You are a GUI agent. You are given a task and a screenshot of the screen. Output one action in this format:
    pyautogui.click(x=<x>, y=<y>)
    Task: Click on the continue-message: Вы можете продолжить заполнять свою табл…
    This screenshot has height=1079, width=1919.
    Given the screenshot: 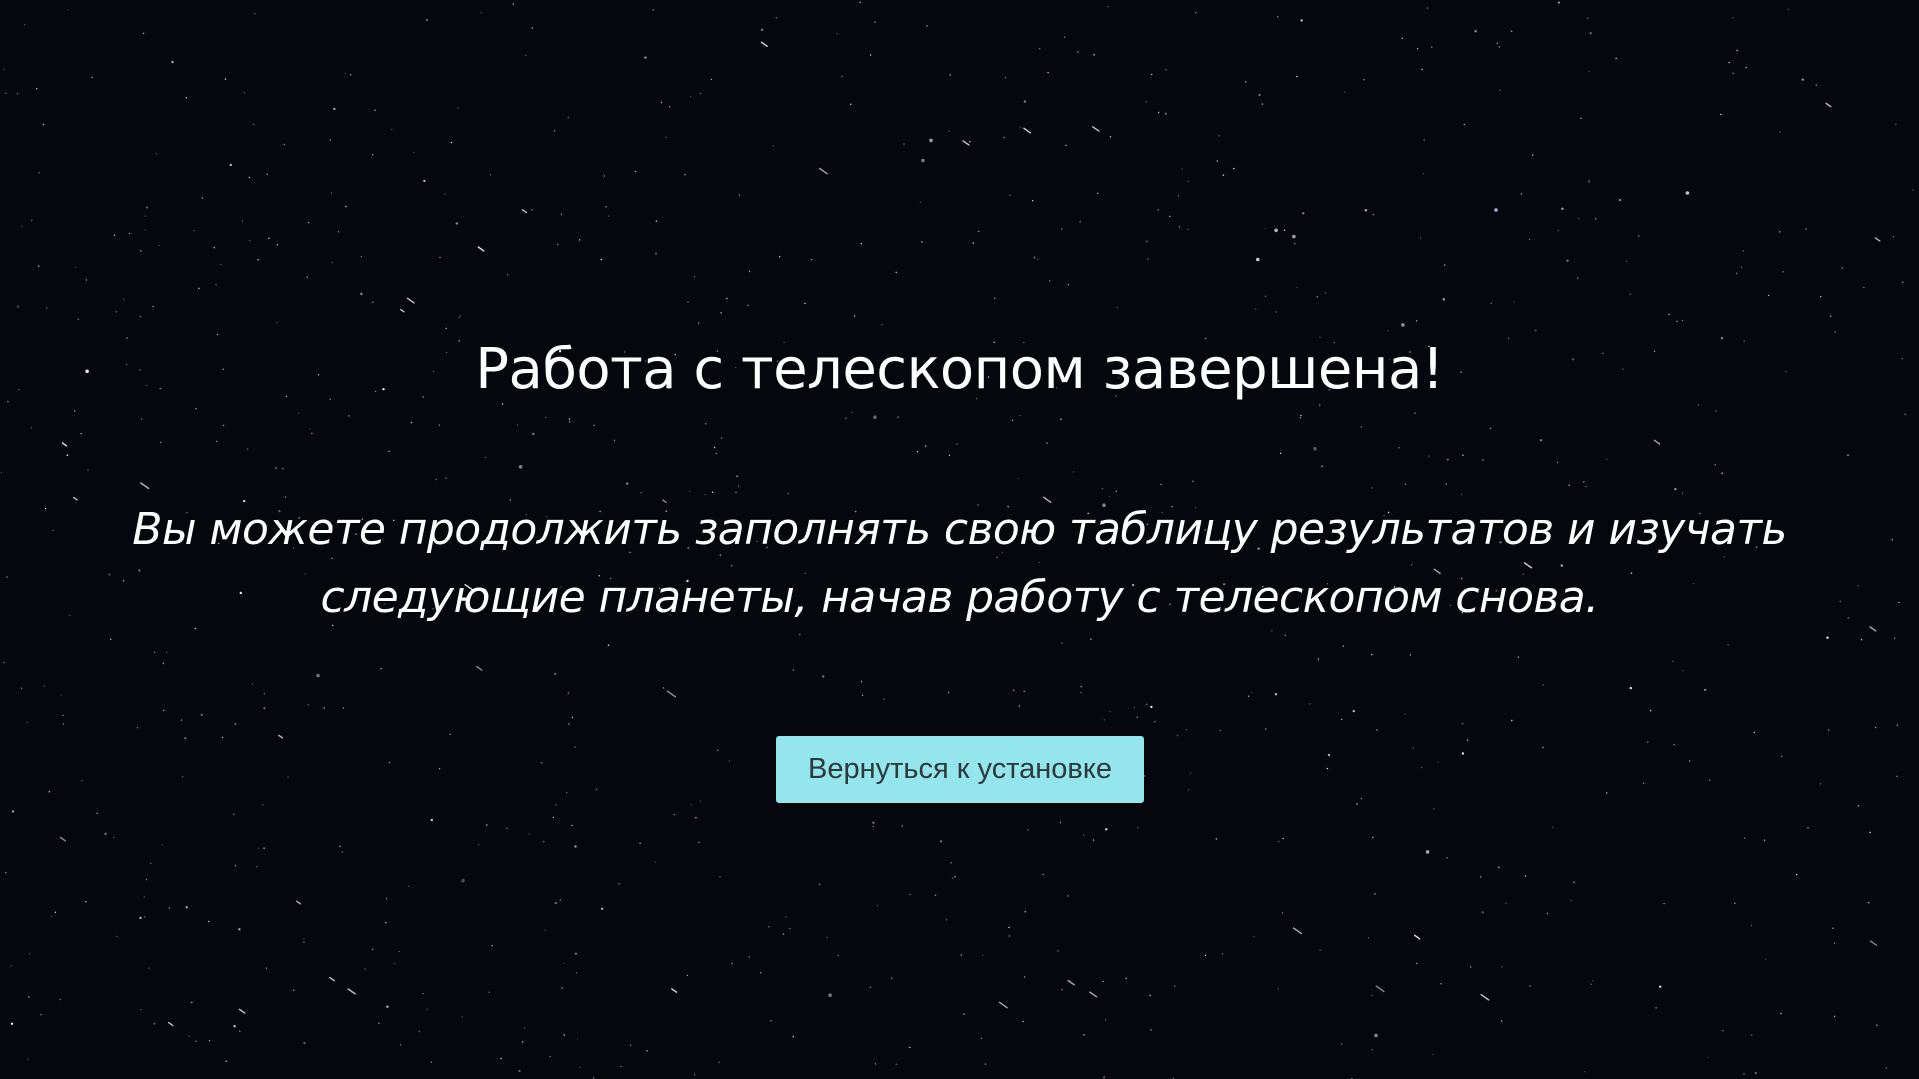 What is the action you would take?
    pyautogui.click(x=959, y=563)
    